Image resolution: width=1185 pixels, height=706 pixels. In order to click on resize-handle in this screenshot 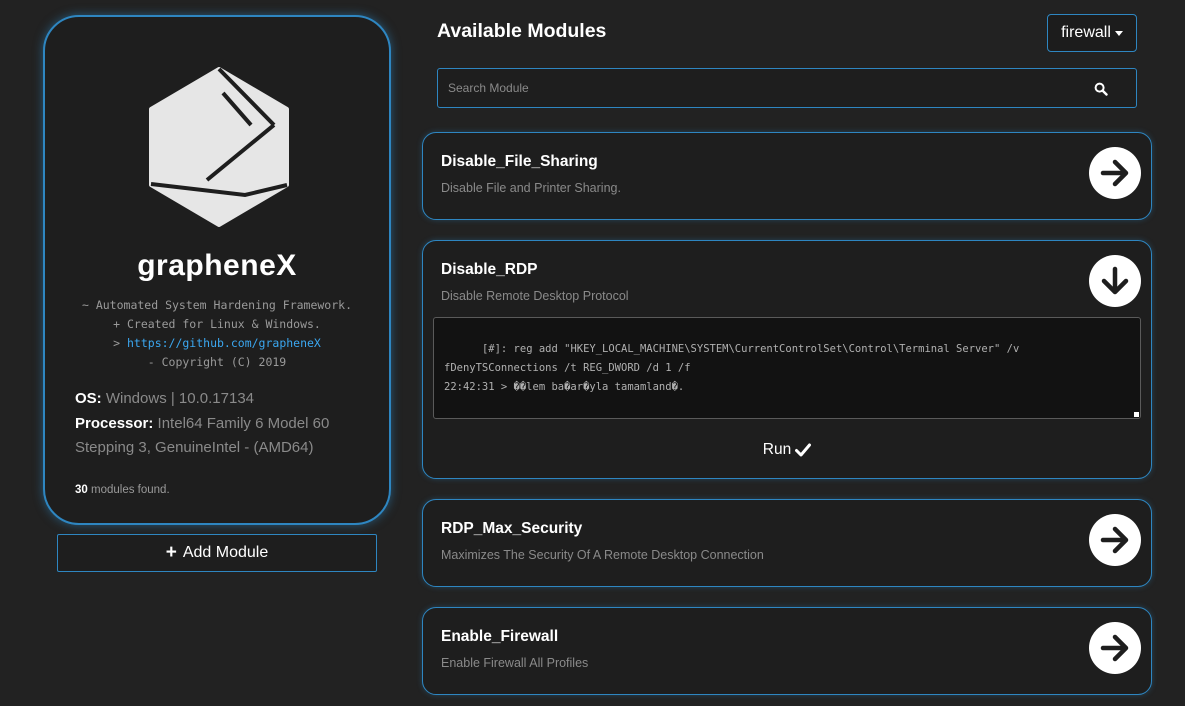, I will do `click(1136, 414)`.